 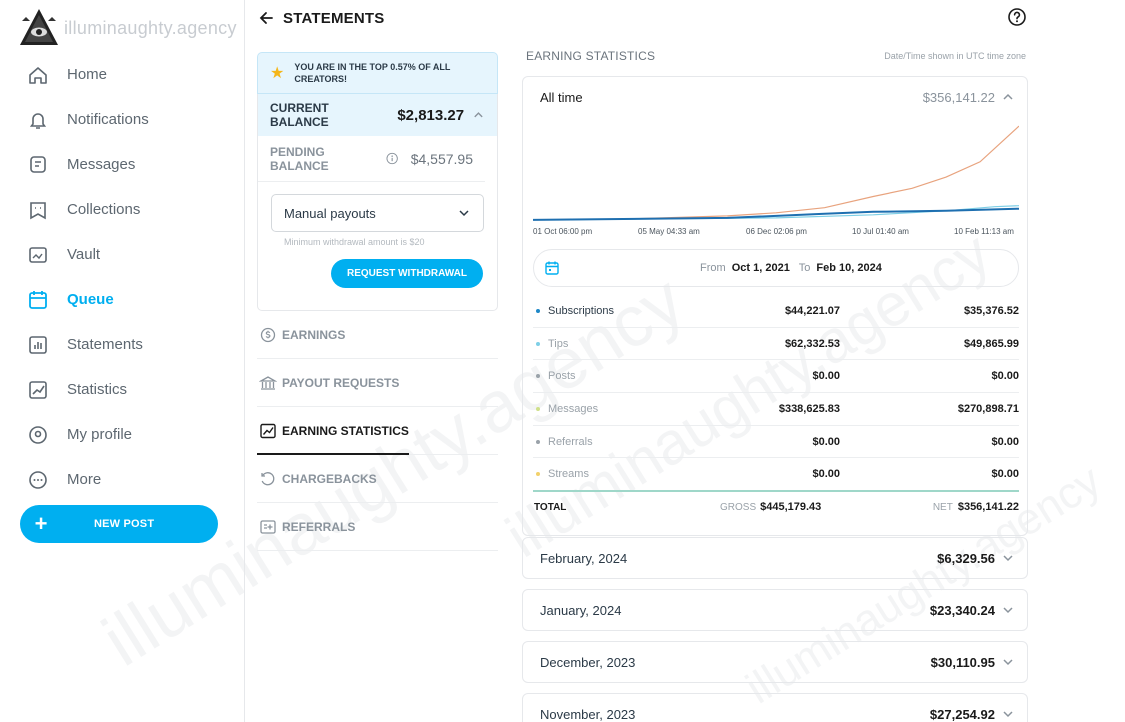 I want to click on referral-icon, so click(x=268, y=526).